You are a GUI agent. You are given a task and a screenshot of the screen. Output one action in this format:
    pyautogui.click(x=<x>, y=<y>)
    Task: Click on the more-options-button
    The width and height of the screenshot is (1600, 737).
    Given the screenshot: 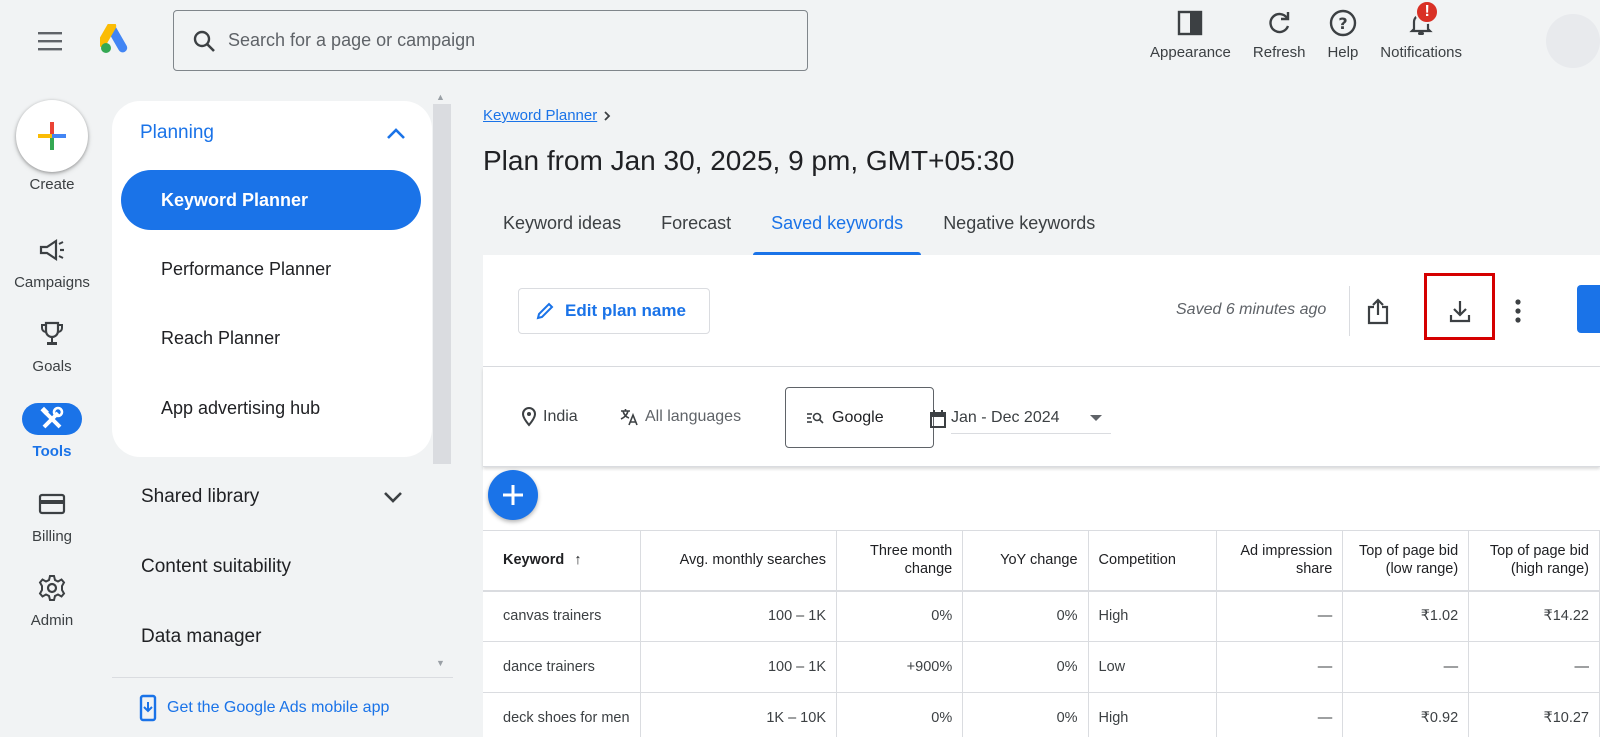 What is the action you would take?
    pyautogui.click(x=1518, y=311)
    